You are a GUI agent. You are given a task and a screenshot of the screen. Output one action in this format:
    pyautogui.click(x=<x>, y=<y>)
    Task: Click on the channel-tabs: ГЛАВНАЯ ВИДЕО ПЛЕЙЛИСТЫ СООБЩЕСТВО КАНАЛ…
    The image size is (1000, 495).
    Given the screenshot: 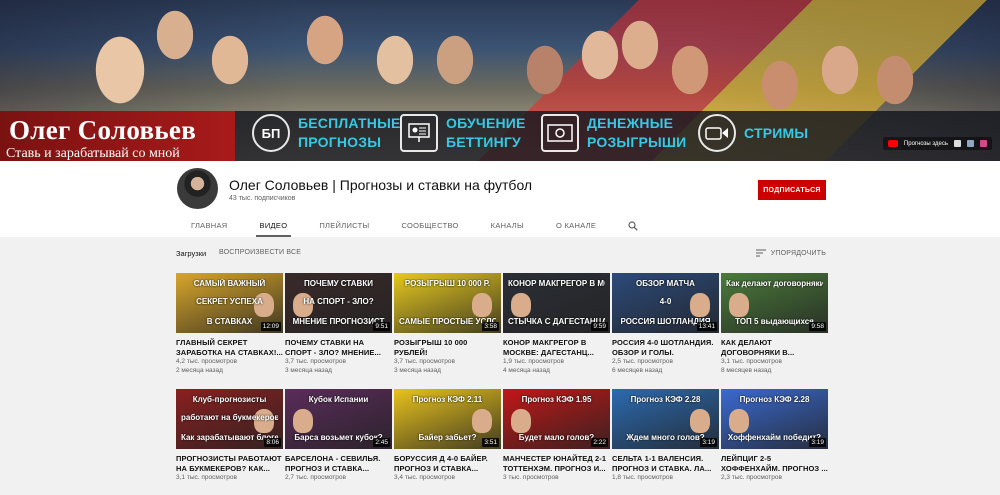 What is the action you would take?
    pyautogui.click(x=409, y=225)
    